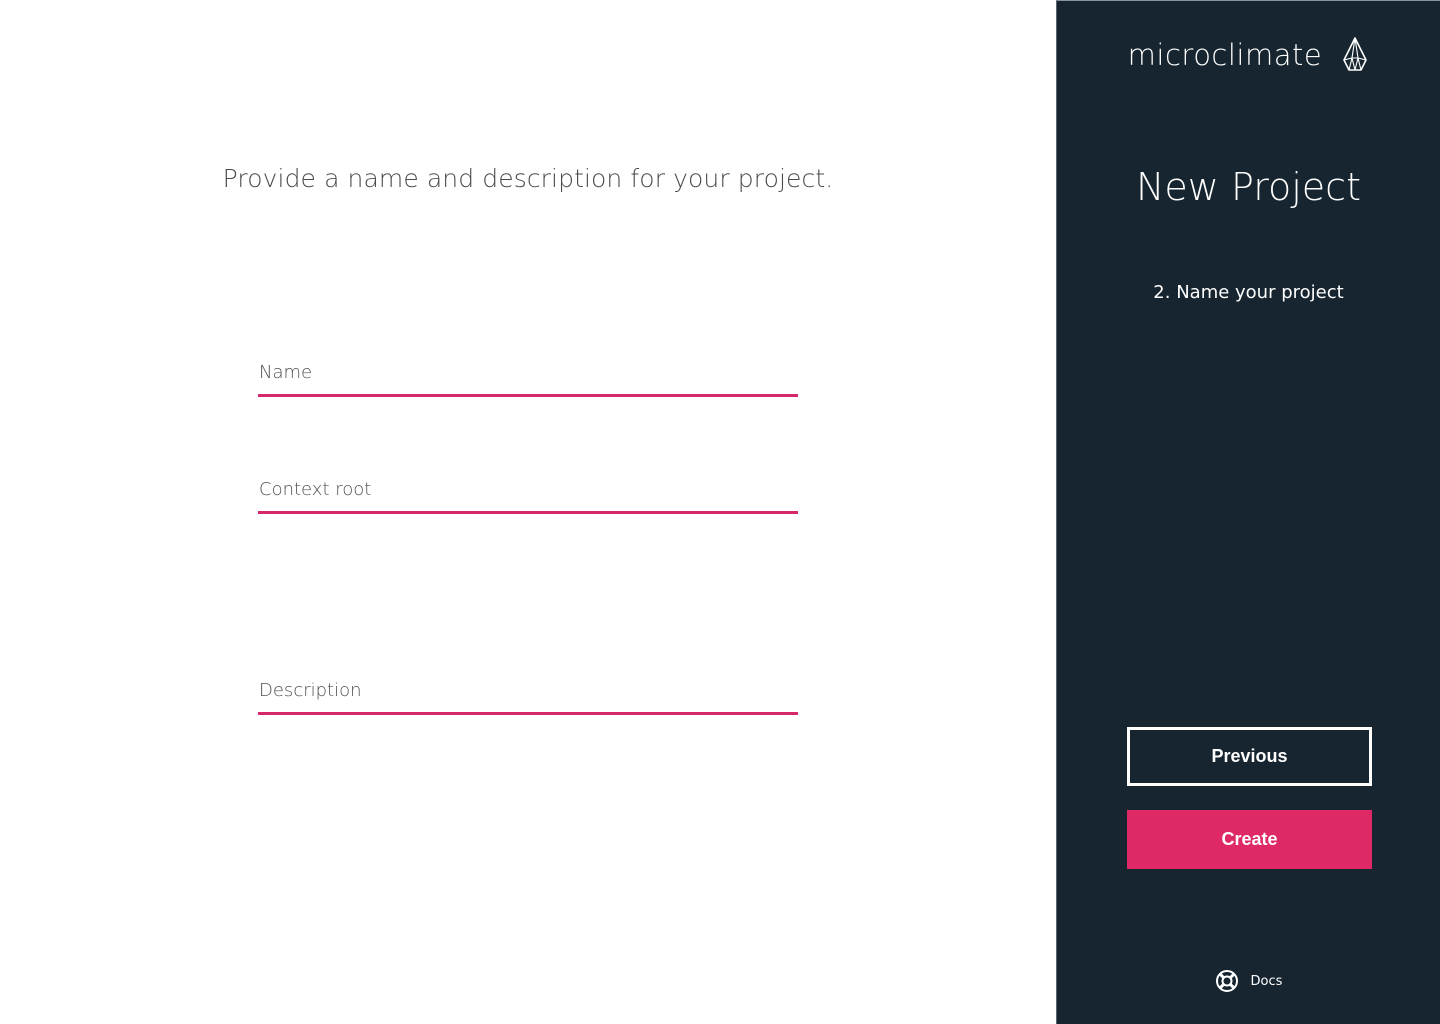 The image size is (1440, 1024). What do you see at coordinates (1266, 981) in the screenshot?
I see `docs-label: Docs` at bounding box center [1266, 981].